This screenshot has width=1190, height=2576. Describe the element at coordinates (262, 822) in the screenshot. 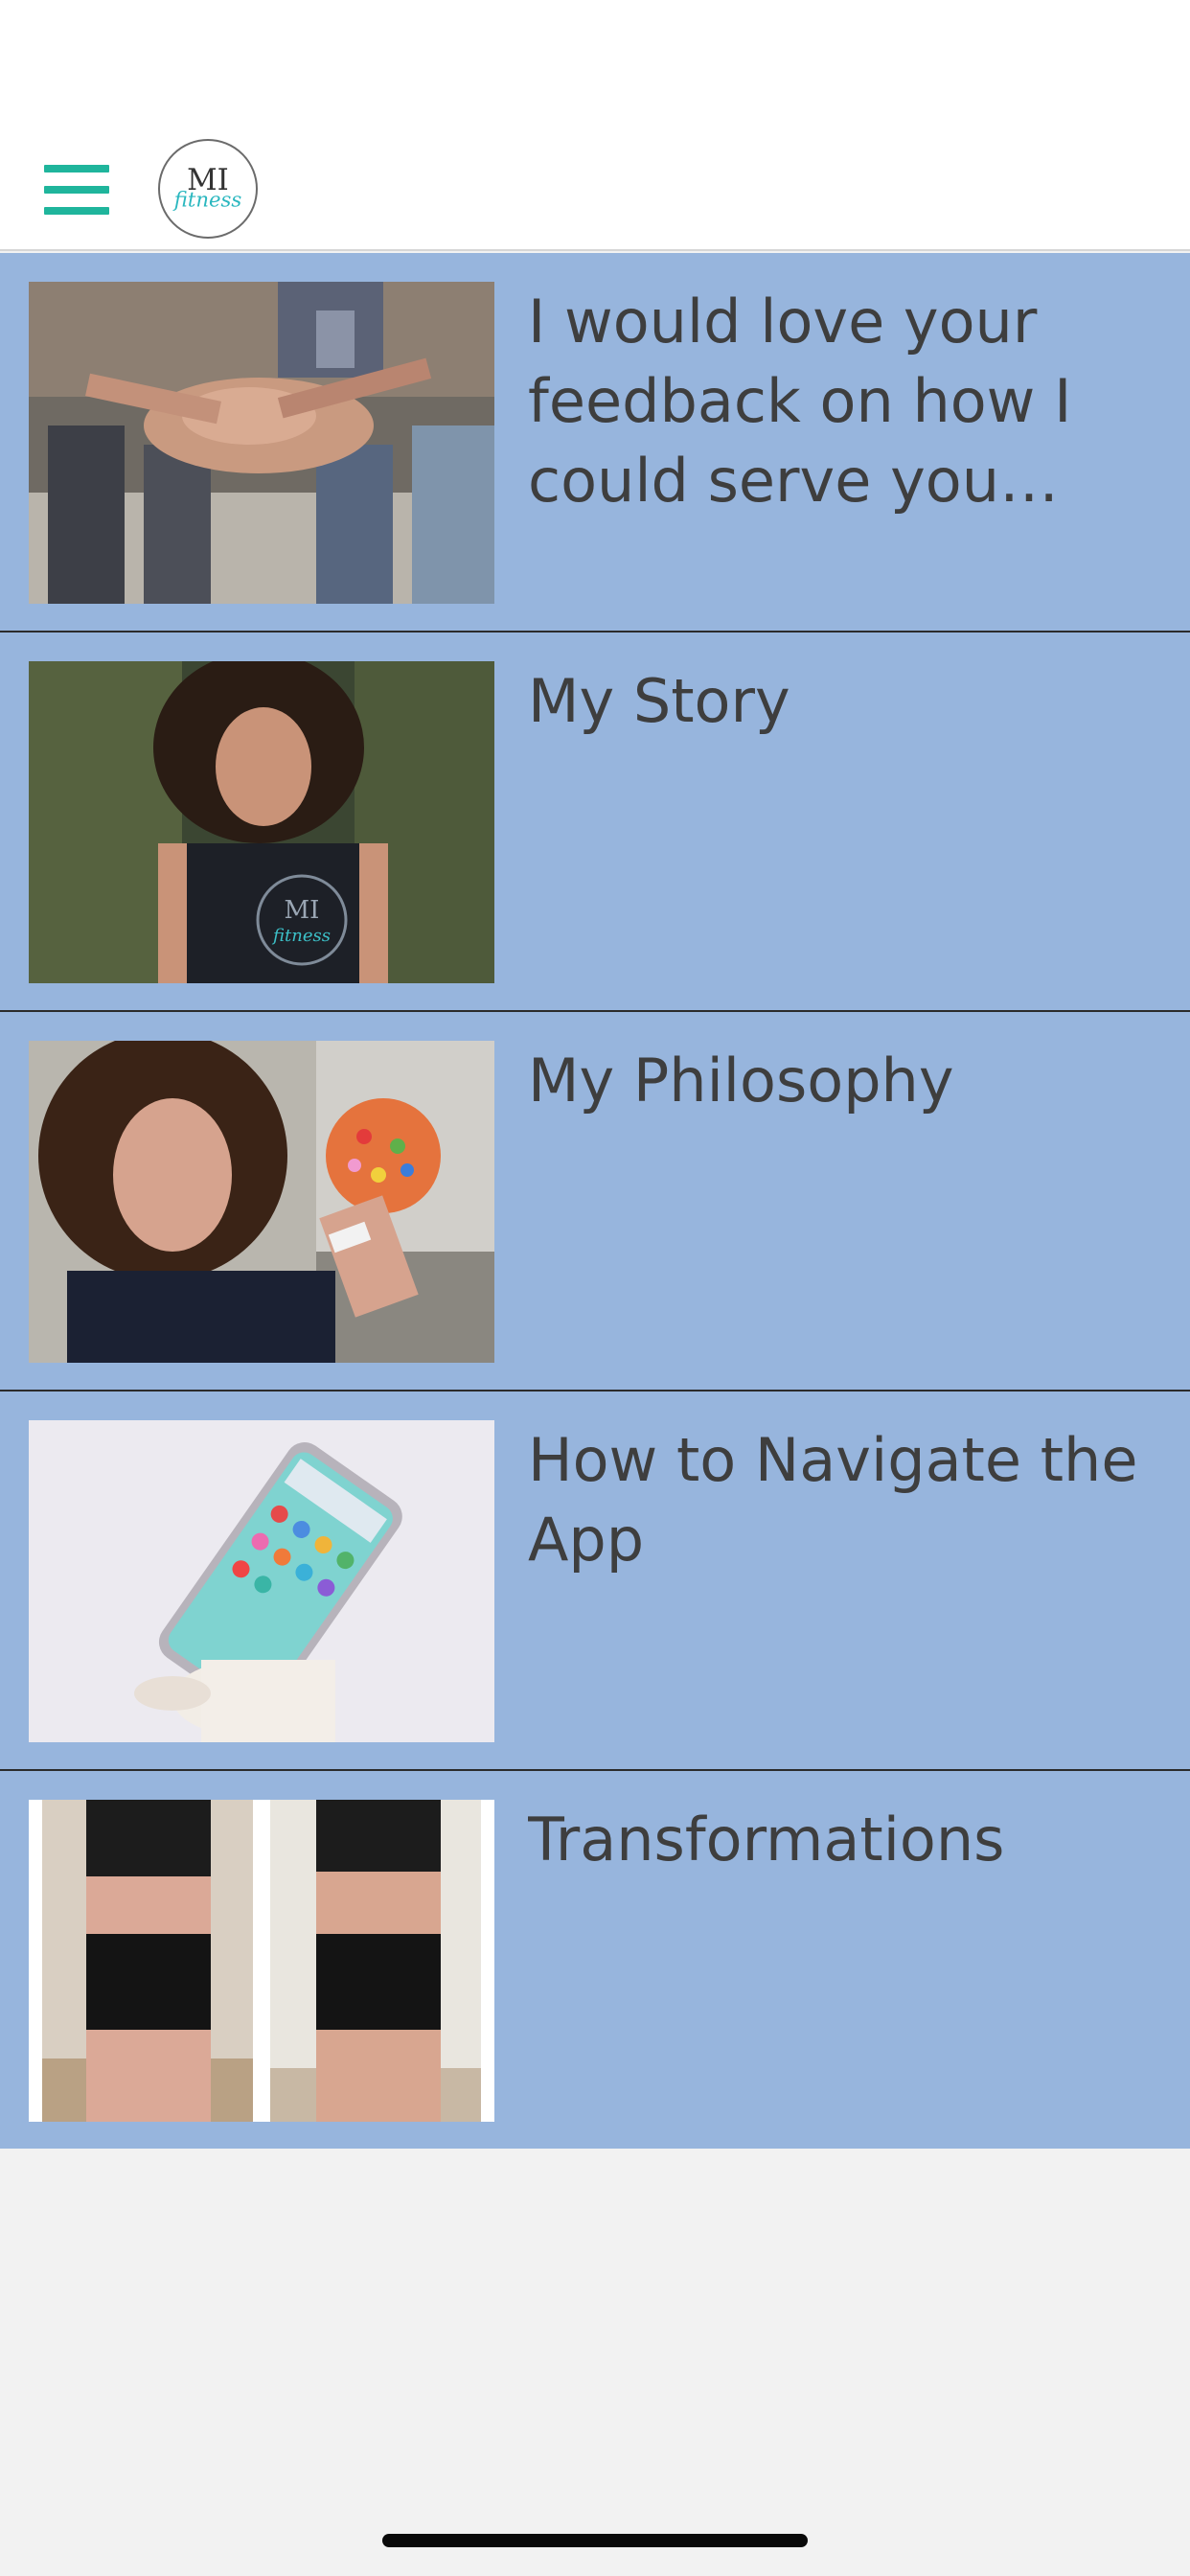

I see `woman-smiling-tank-top-photo: MI fitness` at that location.